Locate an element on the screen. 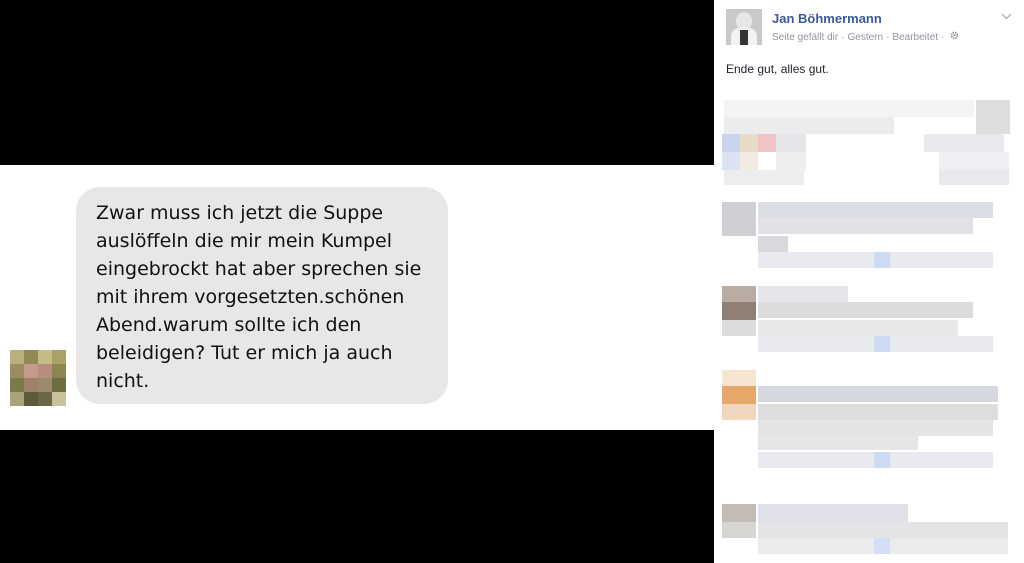  post-text: Ende gut, alles gut. is located at coordinates (777, 69).